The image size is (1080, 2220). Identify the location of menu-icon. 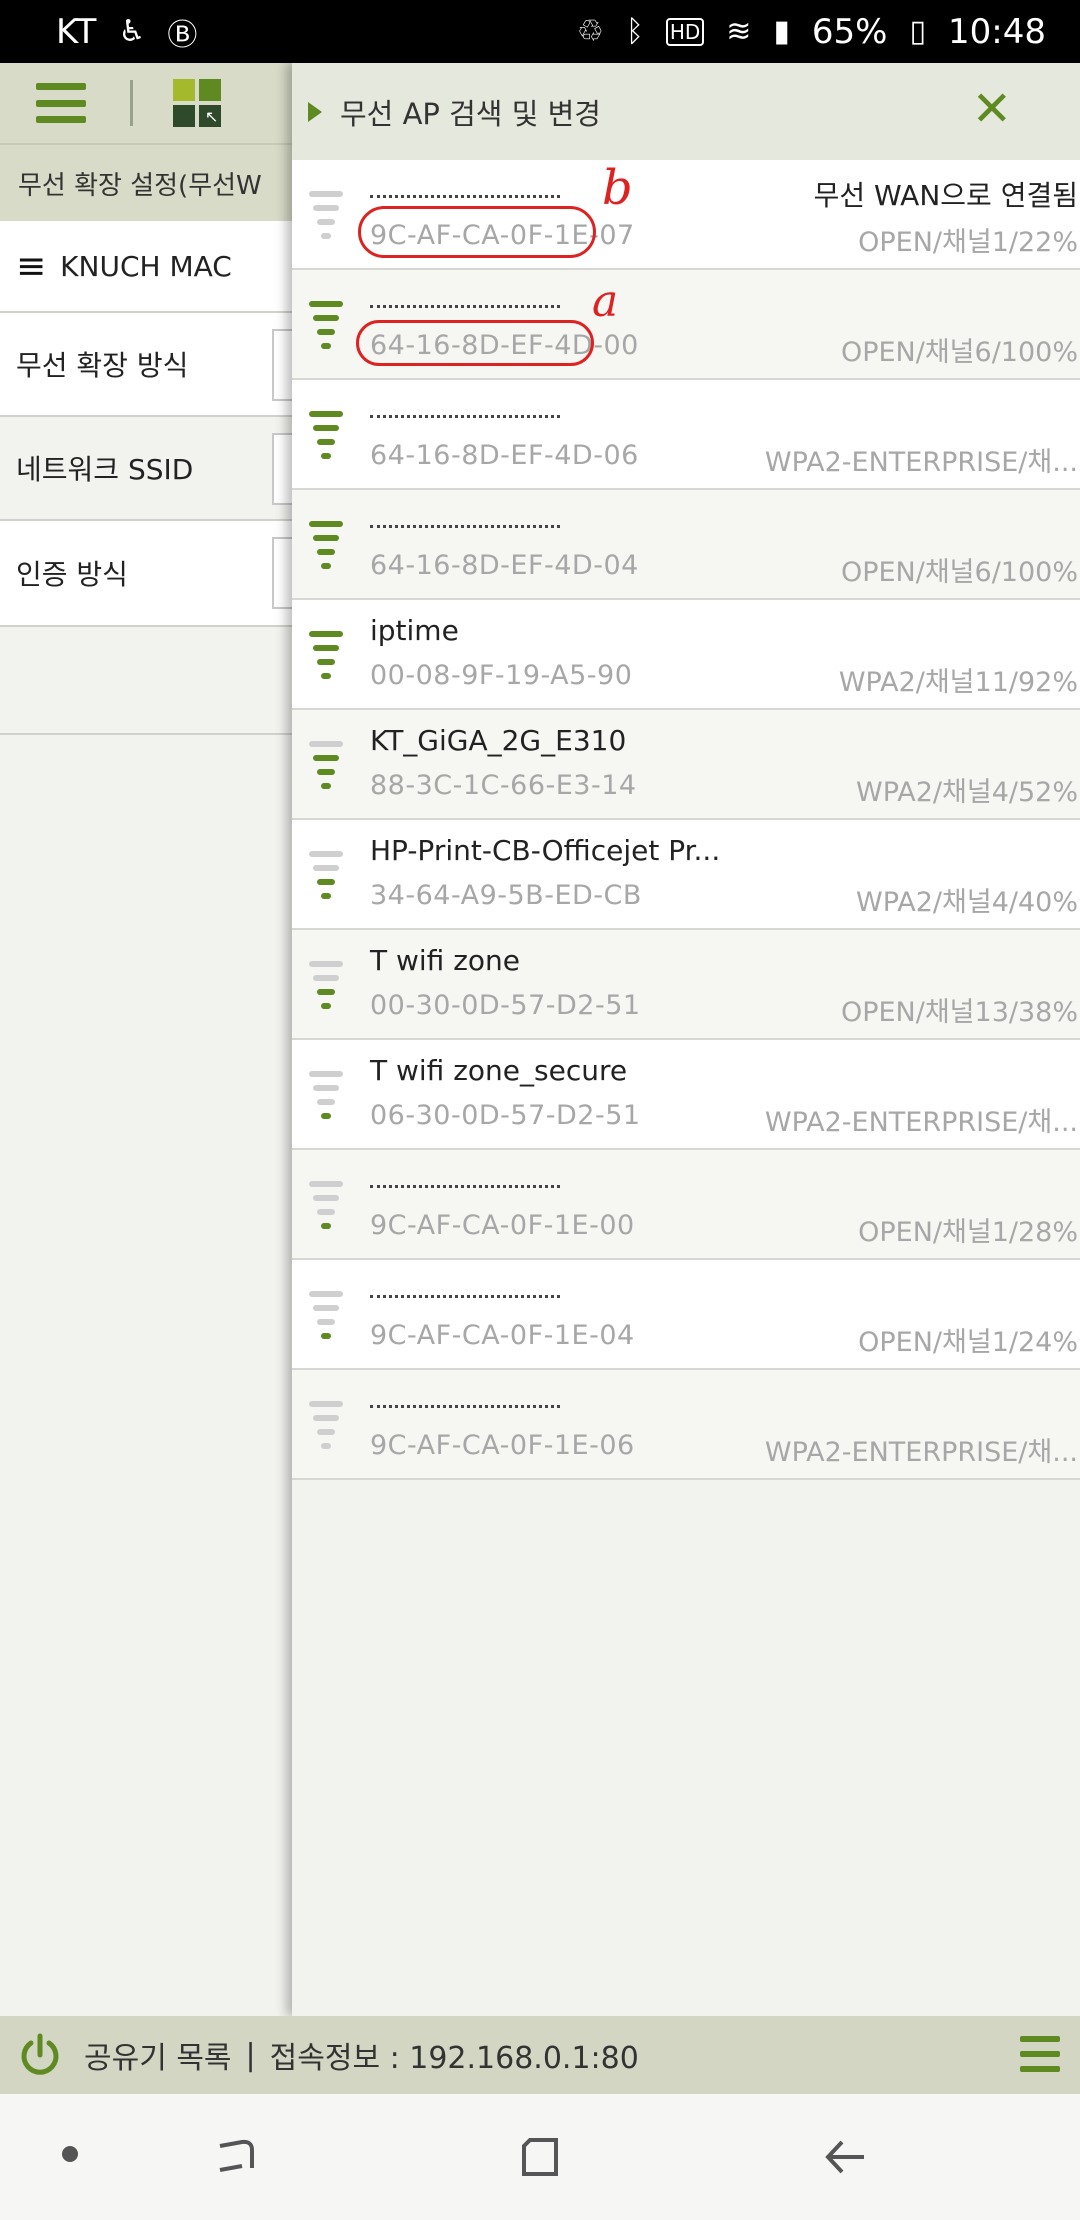
(61, 103).